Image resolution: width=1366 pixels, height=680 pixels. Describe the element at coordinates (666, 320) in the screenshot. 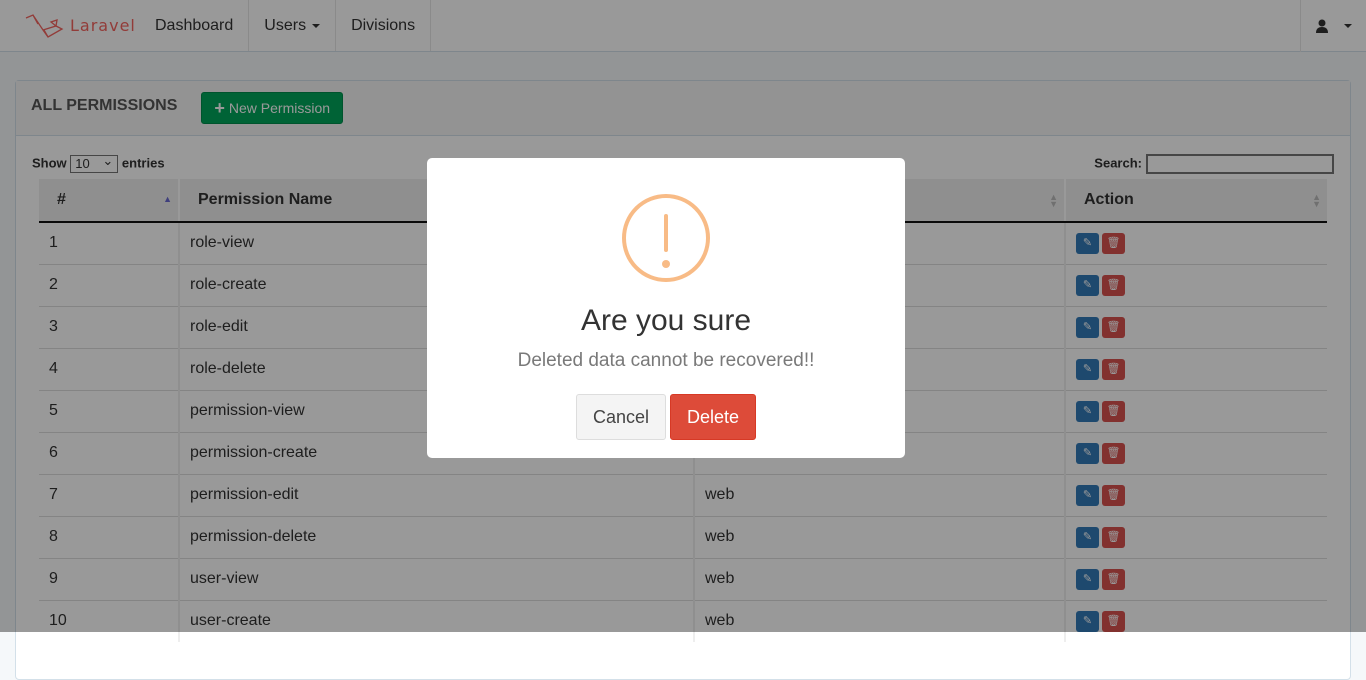

I see `dialog-title: Are you sure` at that location.